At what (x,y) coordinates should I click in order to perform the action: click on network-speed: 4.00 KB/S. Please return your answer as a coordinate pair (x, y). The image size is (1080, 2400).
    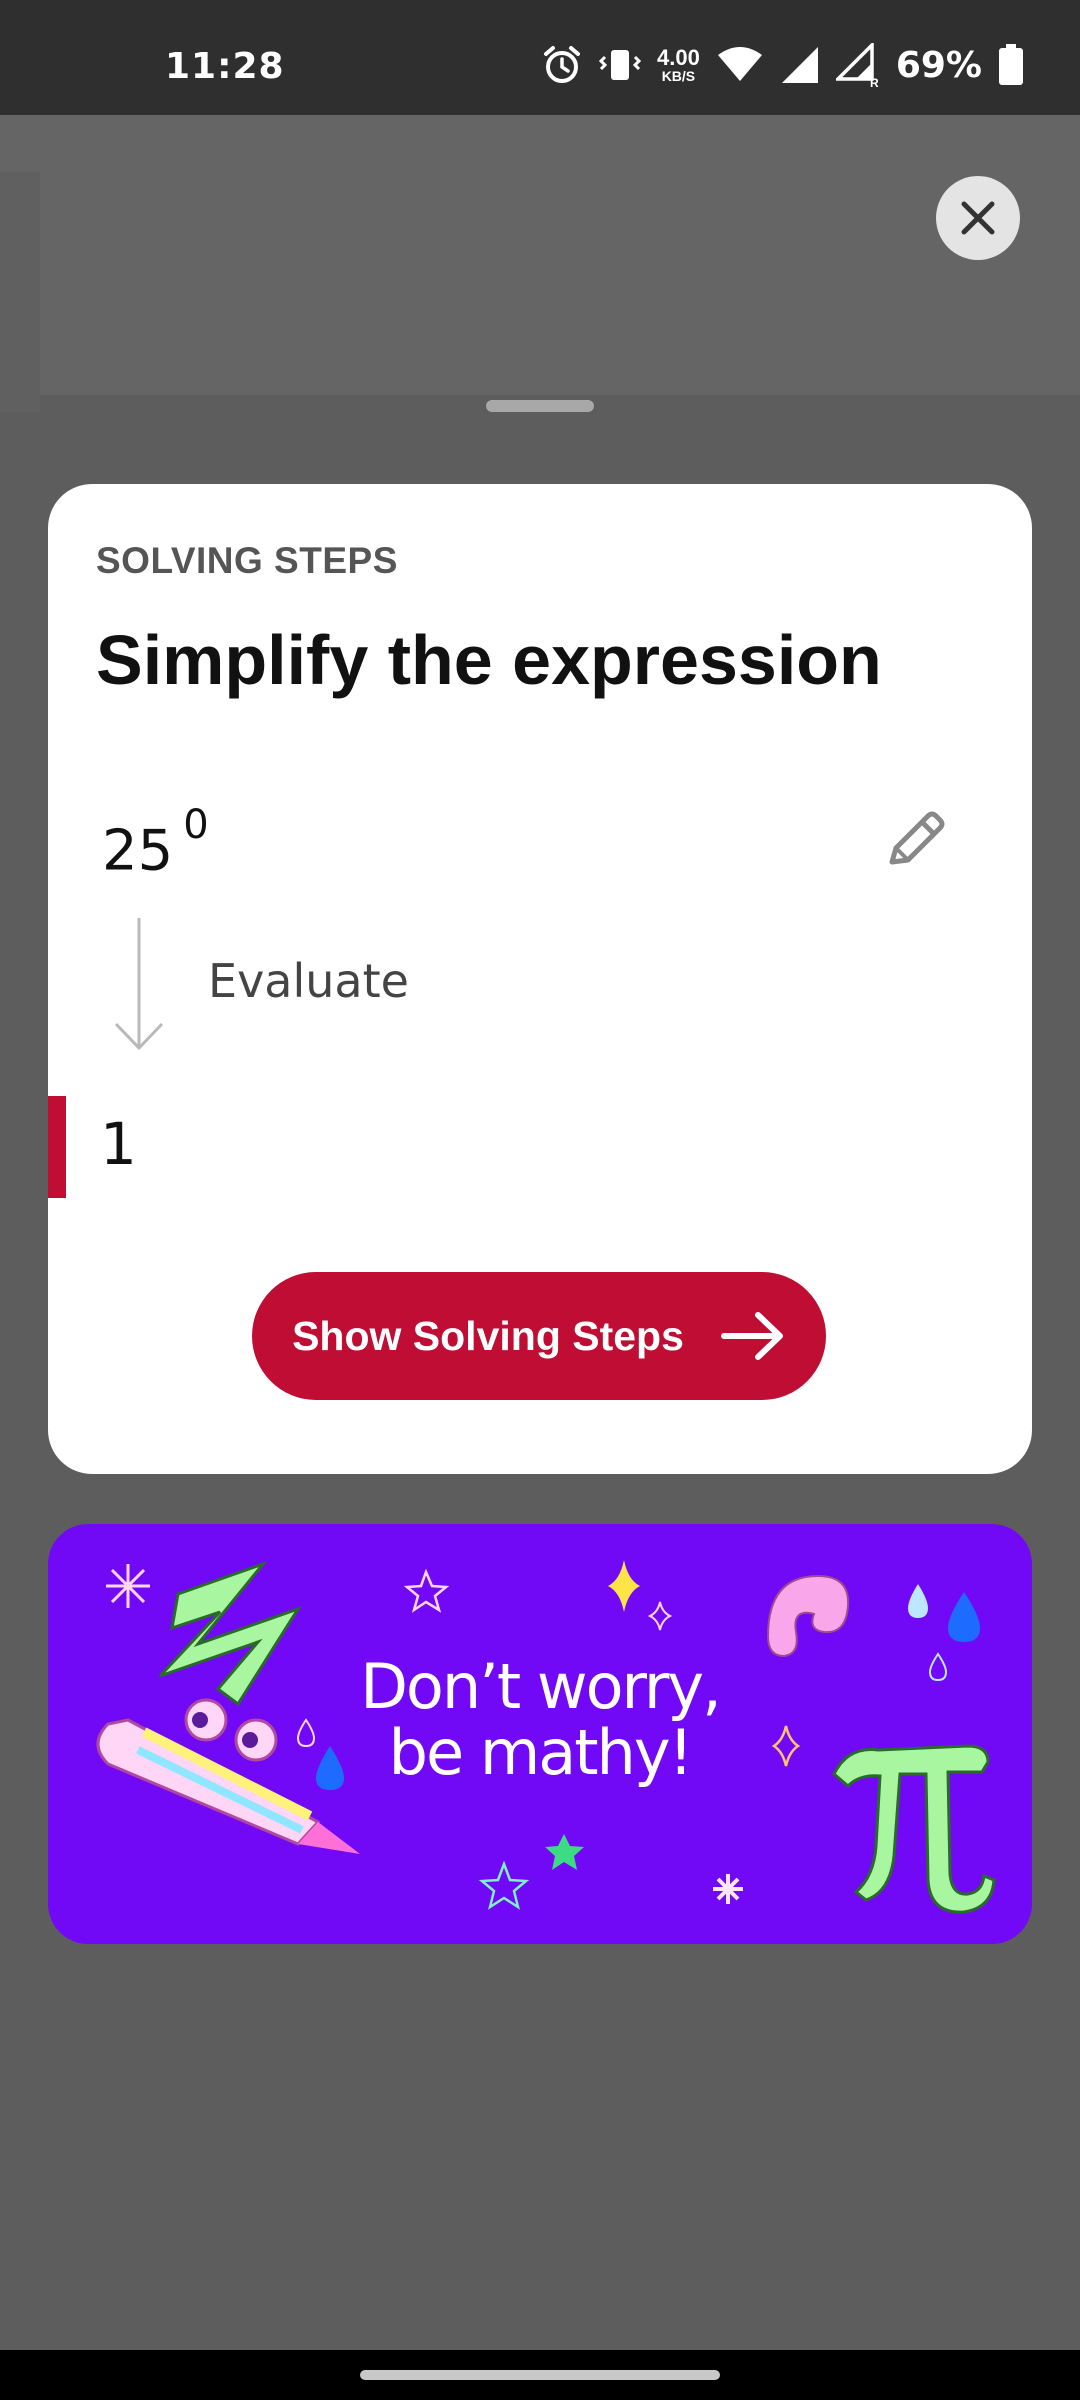
    Looking at the image, I should click on (678, 64).